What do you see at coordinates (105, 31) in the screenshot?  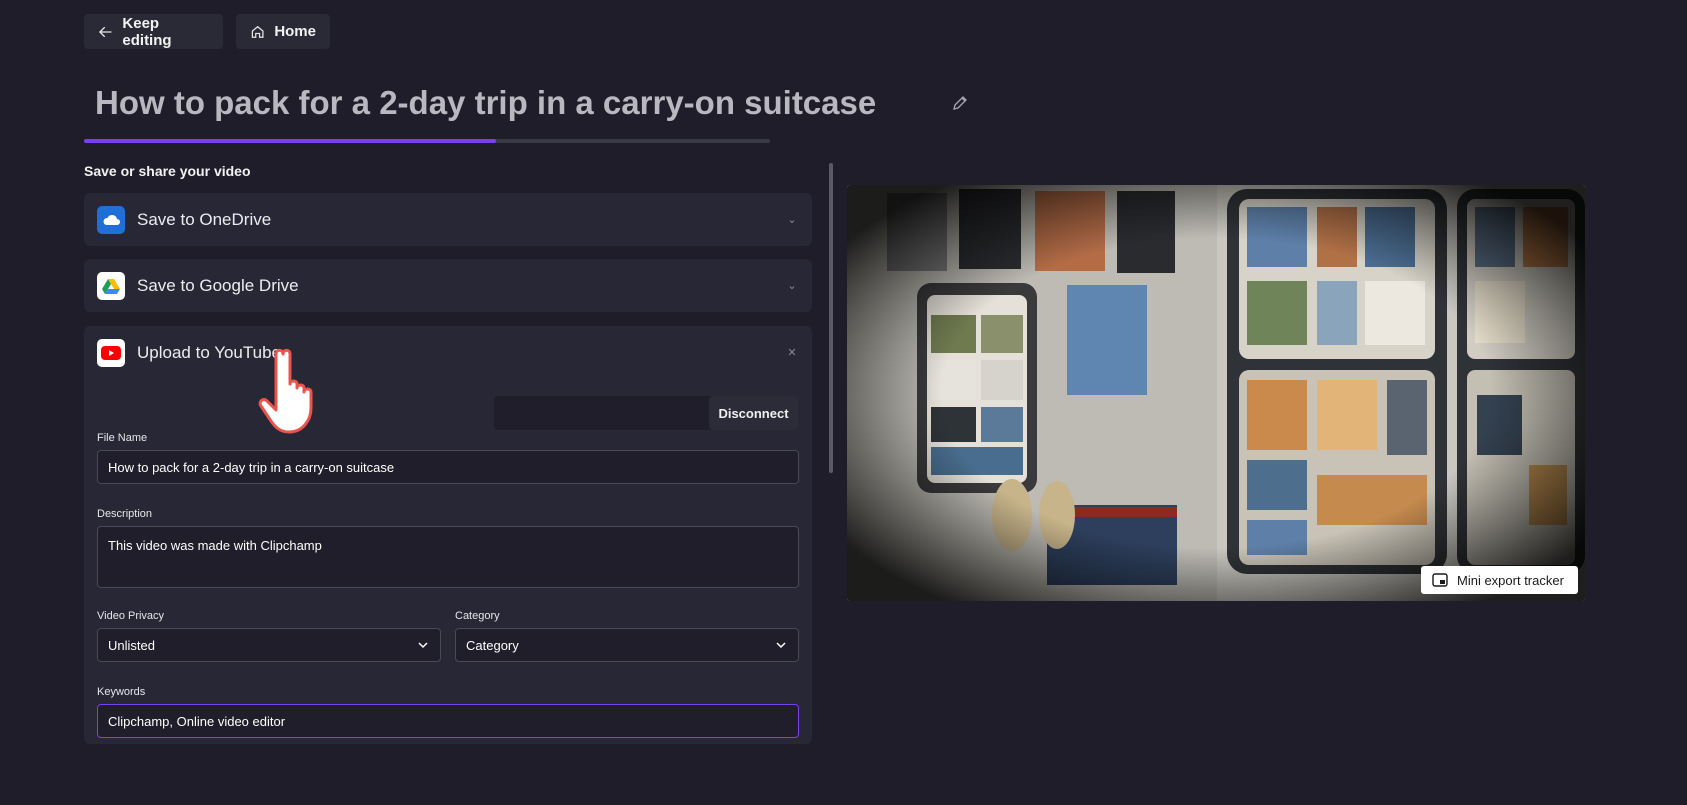 I see `arrow-left-icon` at bounding box center [105, 31].